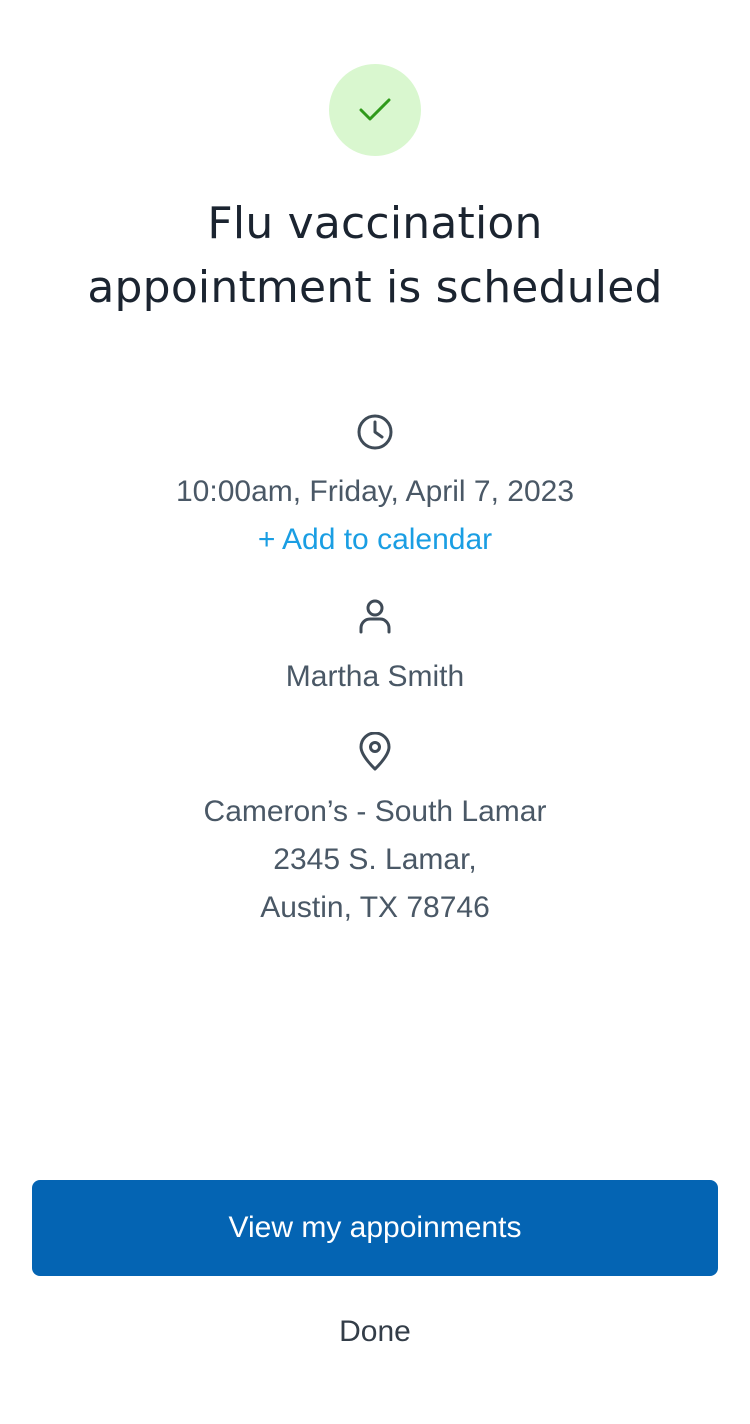 This screenshot has height=1424, width=750. What do you see at coordinates (375, 223) in the screenshot?
I see `title-line-1: Flu vaccination` at bounding box center [375, 223].